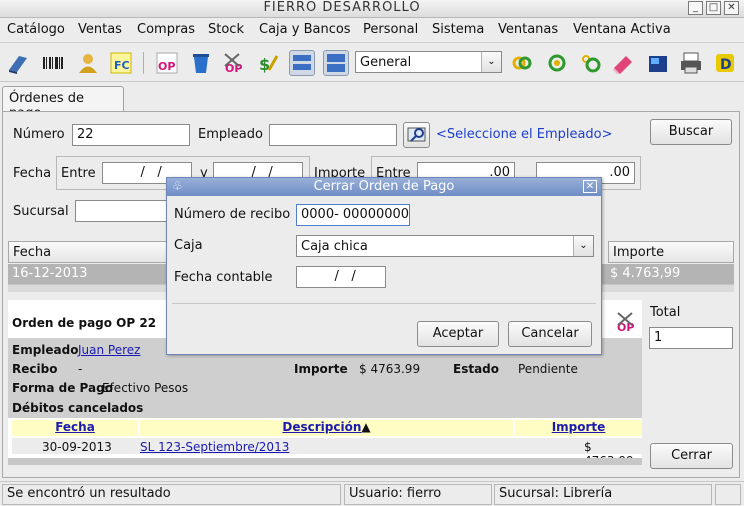 The width and height of the screenshot is (744, 506). What do you see at coordinates (122, 65) in the screenshot?
I see `fc-label: FC` at bounding box center [122, 65].